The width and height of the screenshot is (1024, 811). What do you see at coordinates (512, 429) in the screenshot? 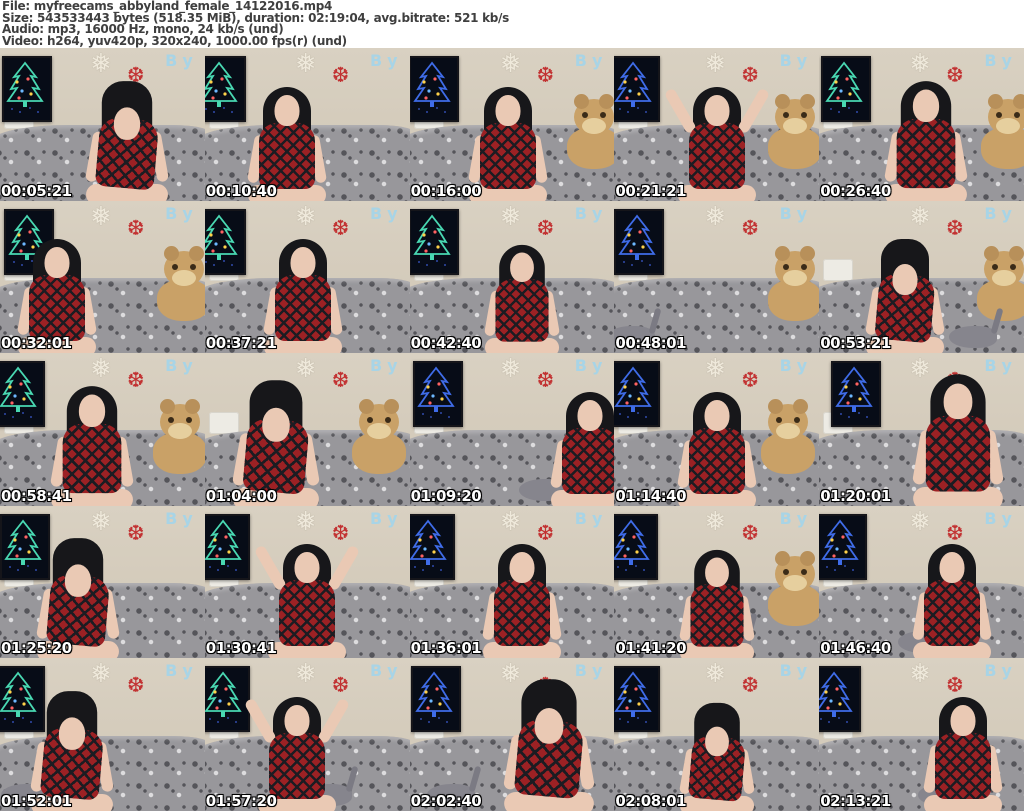
I see `video-thumbnail: ❅ ❆ By 01:09:20` at bounding box center [512, 429].